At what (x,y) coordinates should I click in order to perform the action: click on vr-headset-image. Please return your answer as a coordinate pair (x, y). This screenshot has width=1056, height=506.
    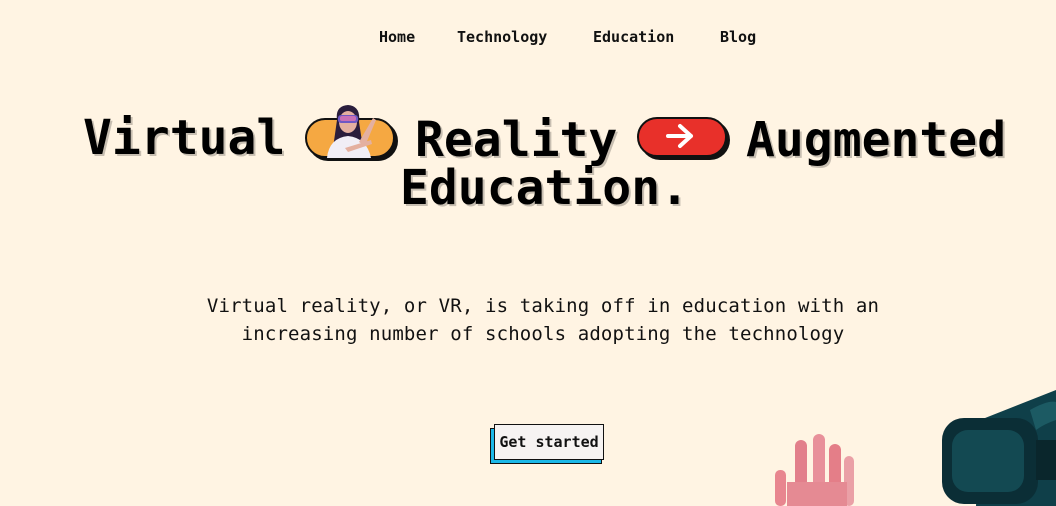
    Looking at the image, I should click on (999, 448).